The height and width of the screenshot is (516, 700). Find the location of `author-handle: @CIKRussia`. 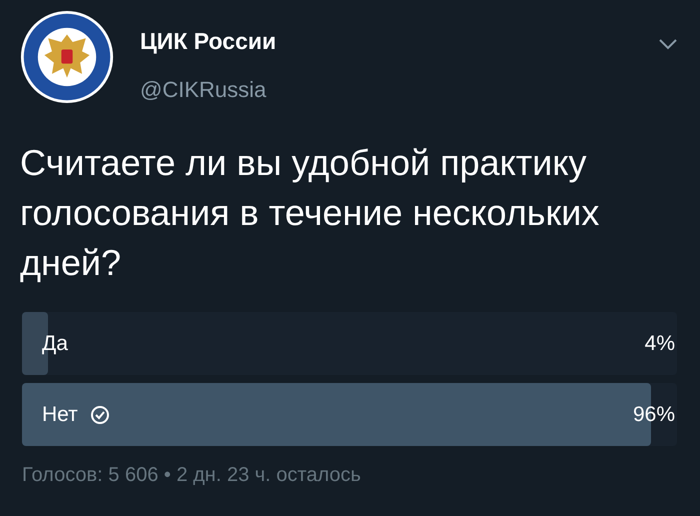

author-handle: @CIKRussia is located at coordinates (208, 90).